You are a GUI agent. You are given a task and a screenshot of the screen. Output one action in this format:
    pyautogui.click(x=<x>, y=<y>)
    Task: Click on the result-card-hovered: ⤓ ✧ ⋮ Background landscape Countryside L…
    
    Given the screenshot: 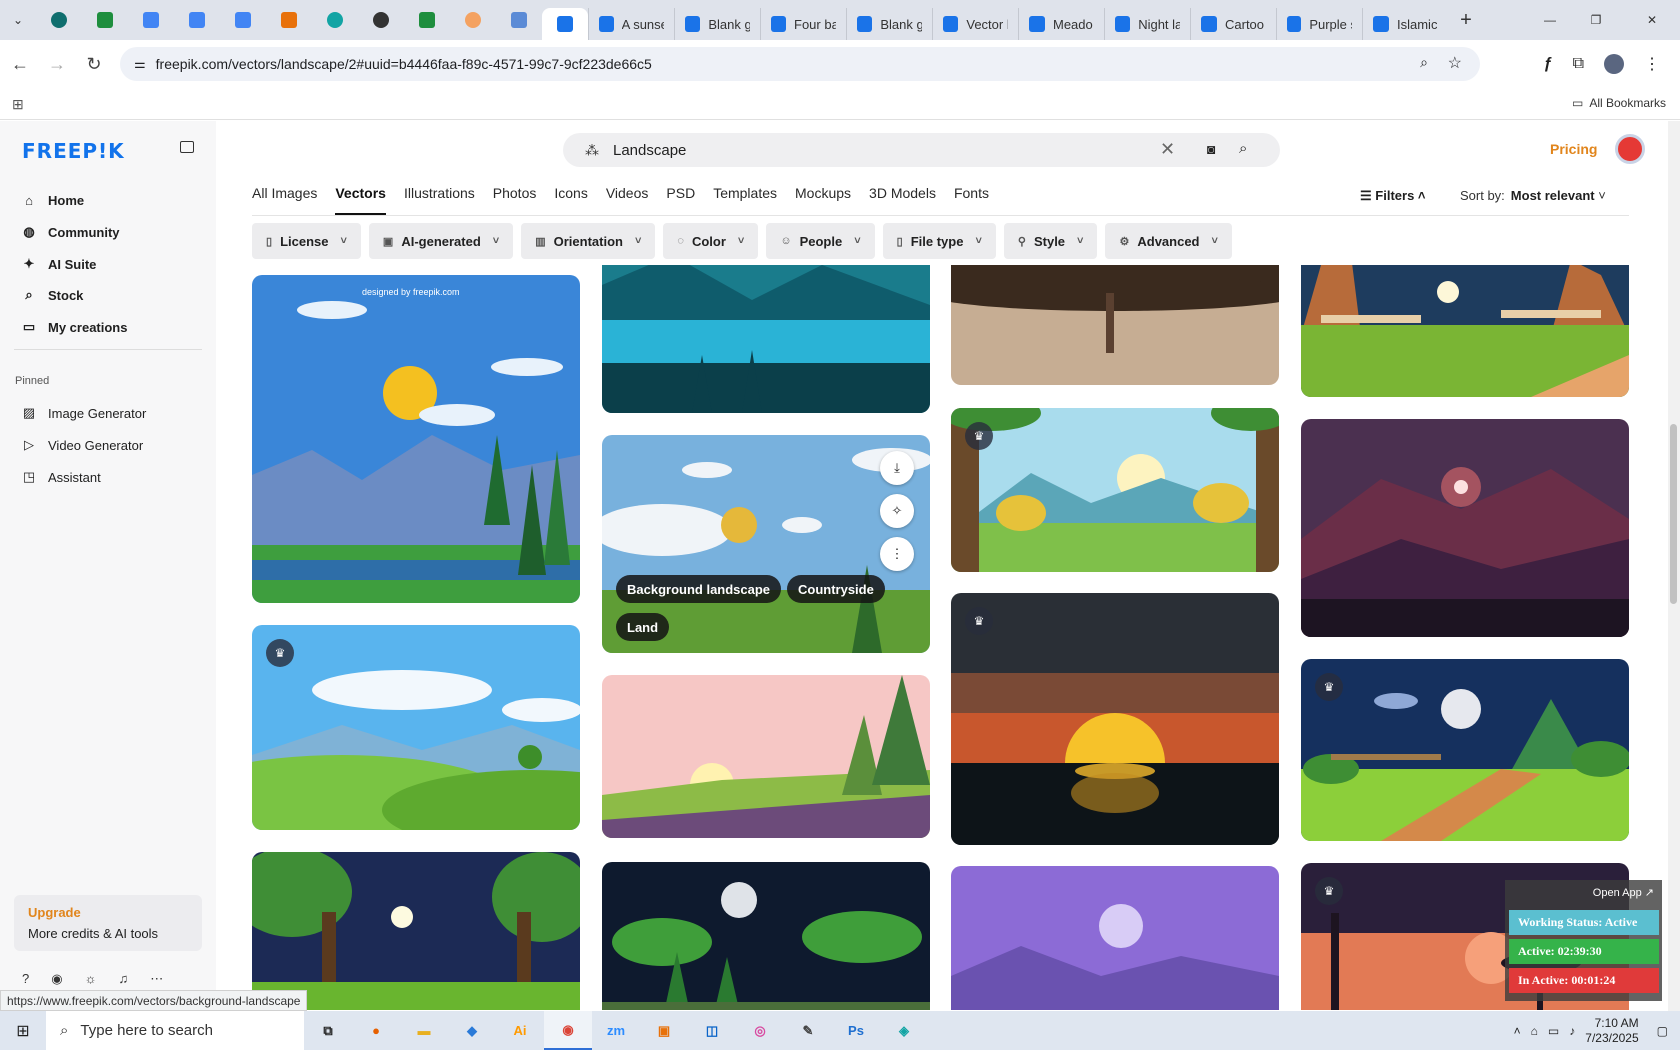 What is the action you would take?
    pyautogui.click(x=766, y=544)
    